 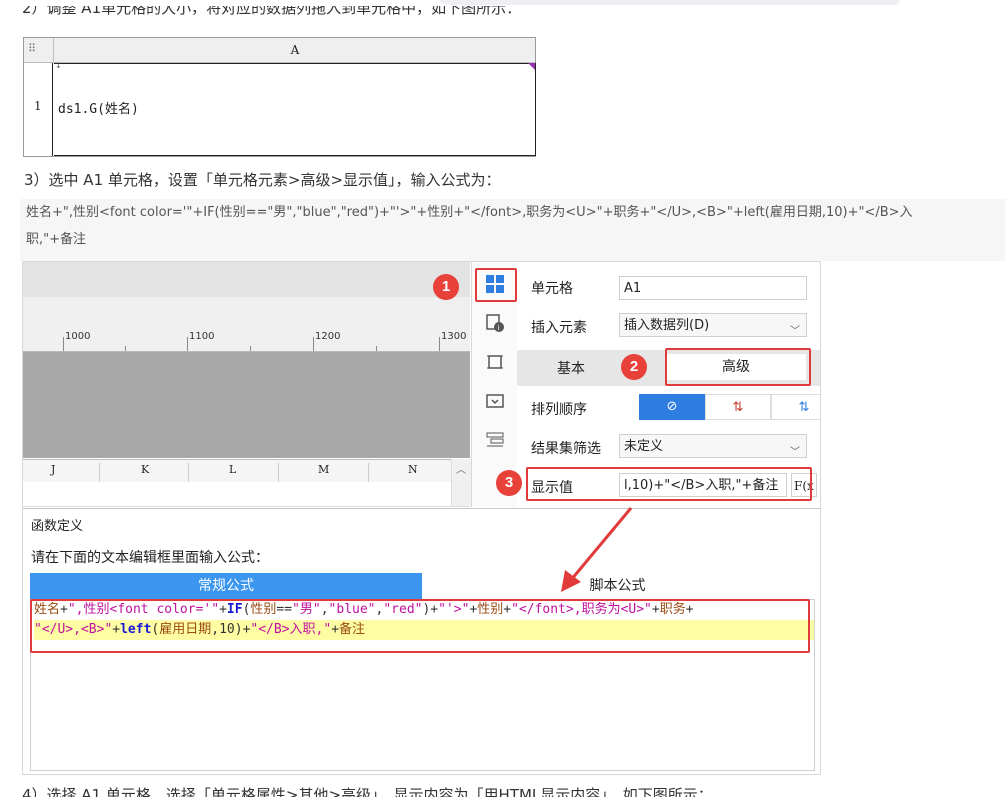 I want to click on cell-corner-marker, so click(x=531, y=66).